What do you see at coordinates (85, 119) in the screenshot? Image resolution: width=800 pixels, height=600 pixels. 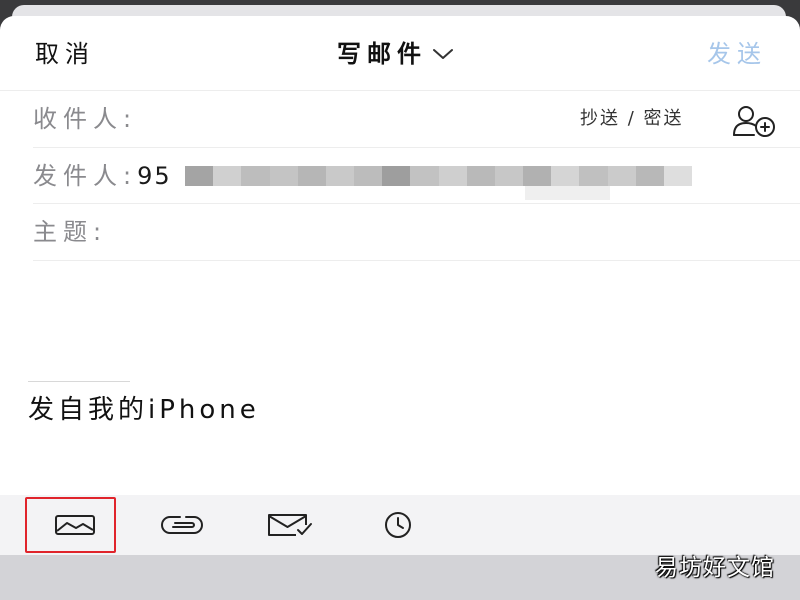 I see `to-field-label: 收件人:` at bounding box center [85, 119].